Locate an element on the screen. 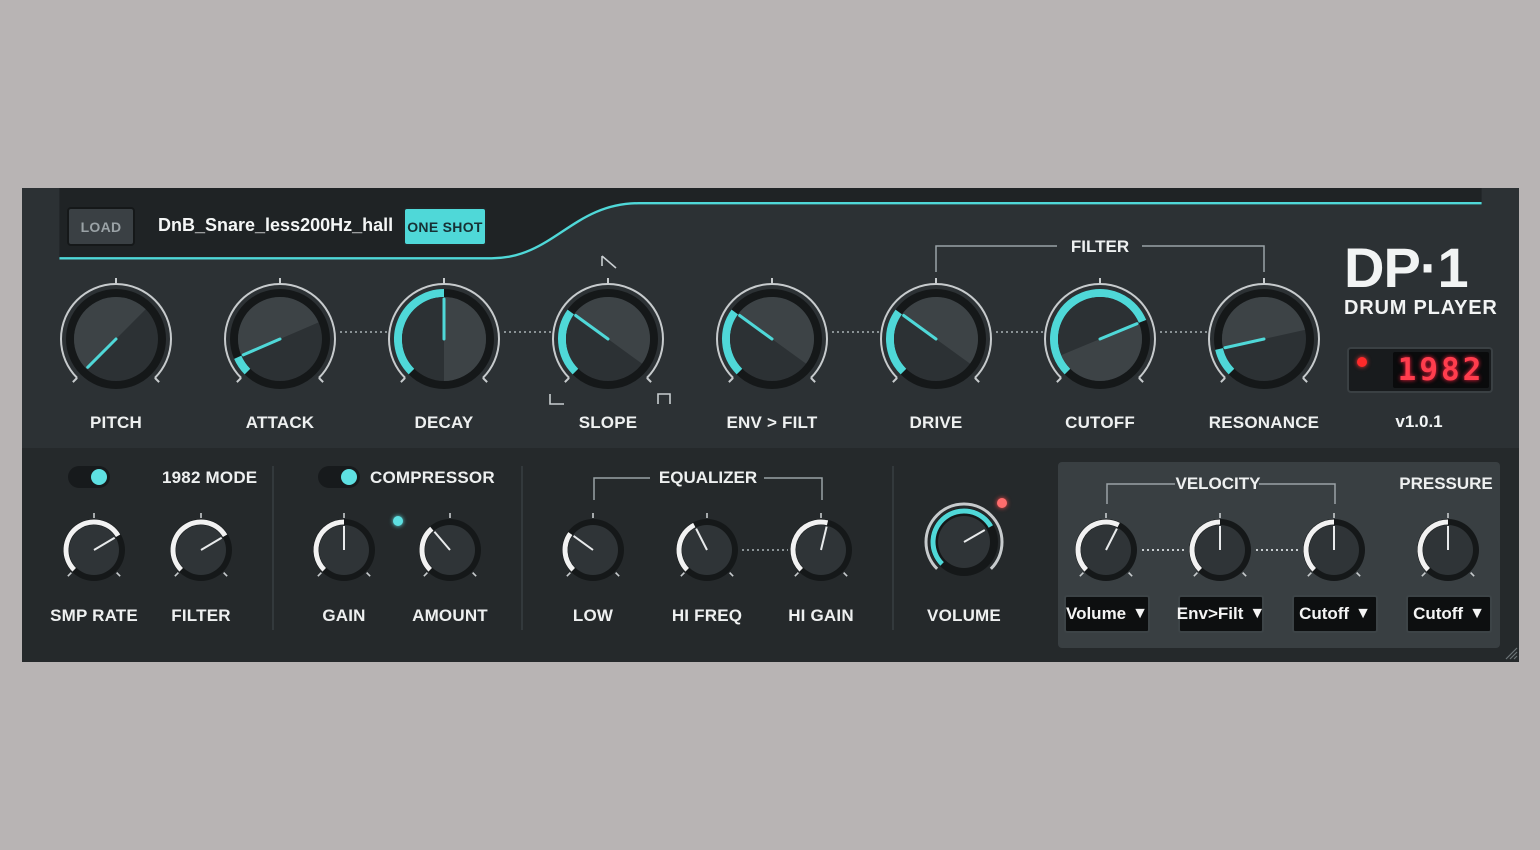  velocity-target-dropdown-2: Env>Filt ▼ is located at coordinates (1221, 614).